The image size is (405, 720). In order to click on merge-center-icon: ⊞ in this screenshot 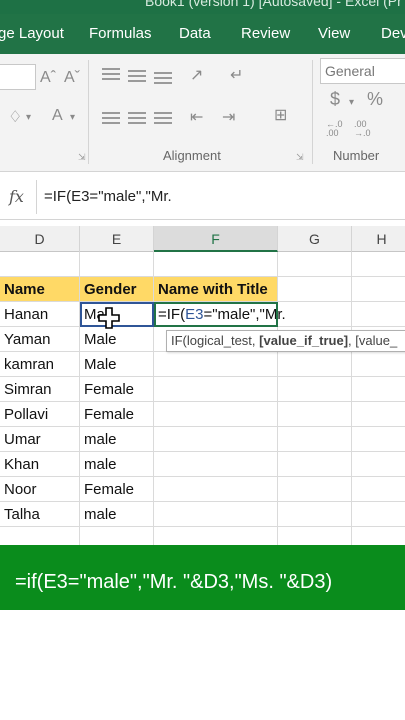, I will do `click(280, 116)`.